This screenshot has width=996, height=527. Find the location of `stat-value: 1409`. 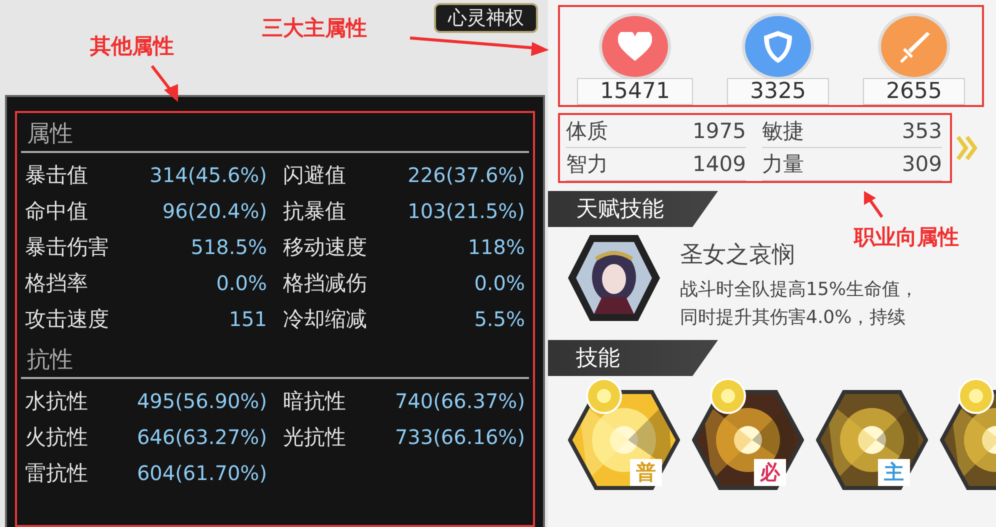

stat-value: 1409 is located at coordinates (719, 164).